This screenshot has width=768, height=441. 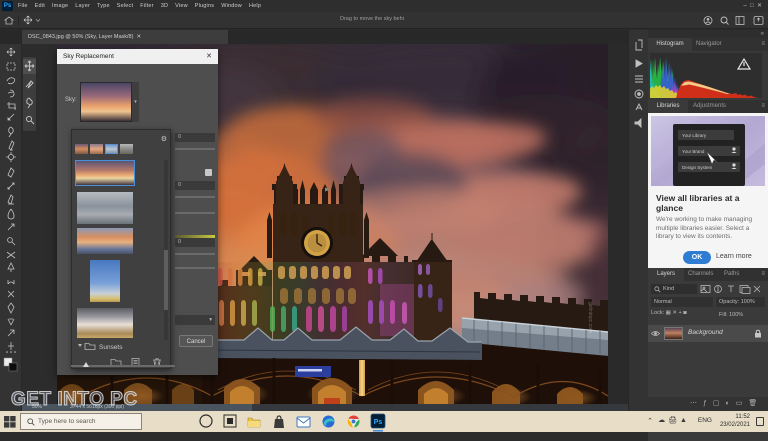 What do you see at coordinates (111, 347) in the screenshot?
I see `svg-text: Sunsets` at bounding box center [111, 347].